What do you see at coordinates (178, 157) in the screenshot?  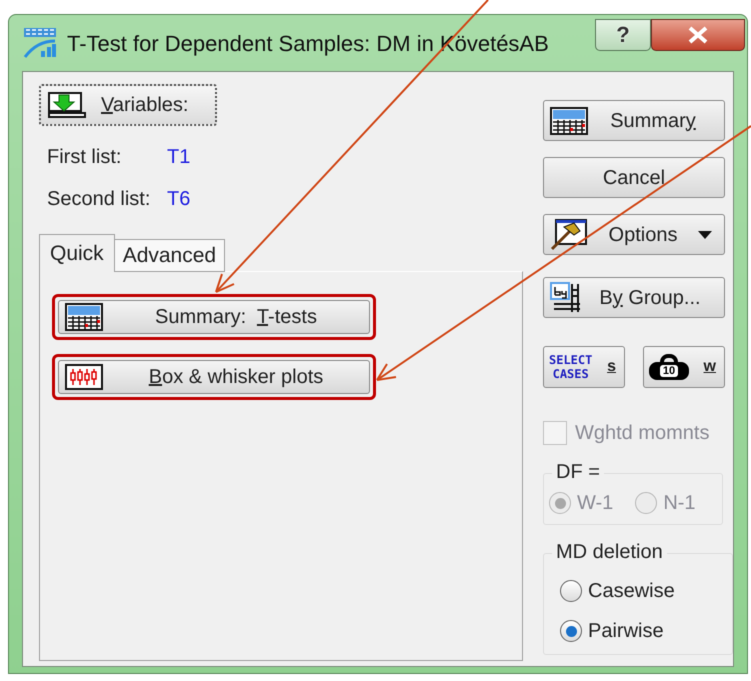 I see `list-value: T1` at bounding box center [178, 157].